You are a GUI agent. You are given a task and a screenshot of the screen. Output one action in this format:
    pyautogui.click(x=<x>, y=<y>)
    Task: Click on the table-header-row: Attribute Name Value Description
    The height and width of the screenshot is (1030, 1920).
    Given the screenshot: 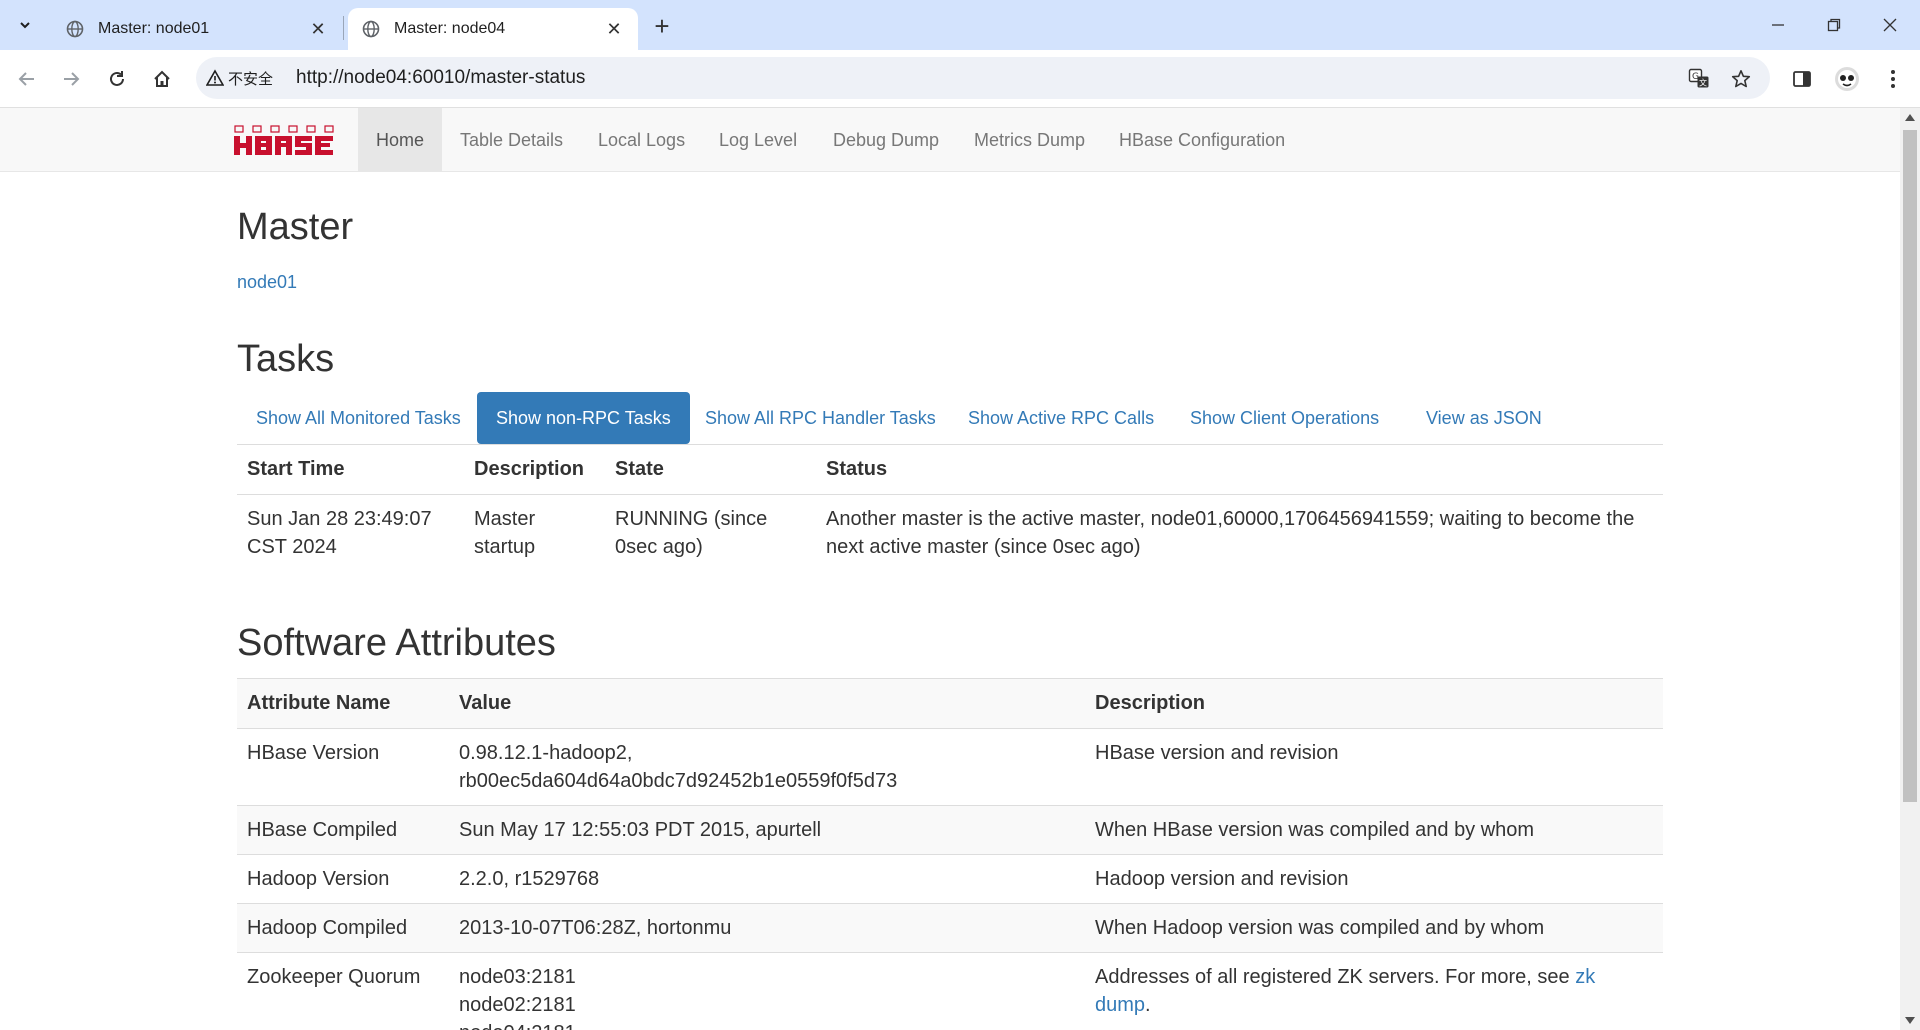 What is the action you would take?
    pyautogui.click(x=950, y=703)
    